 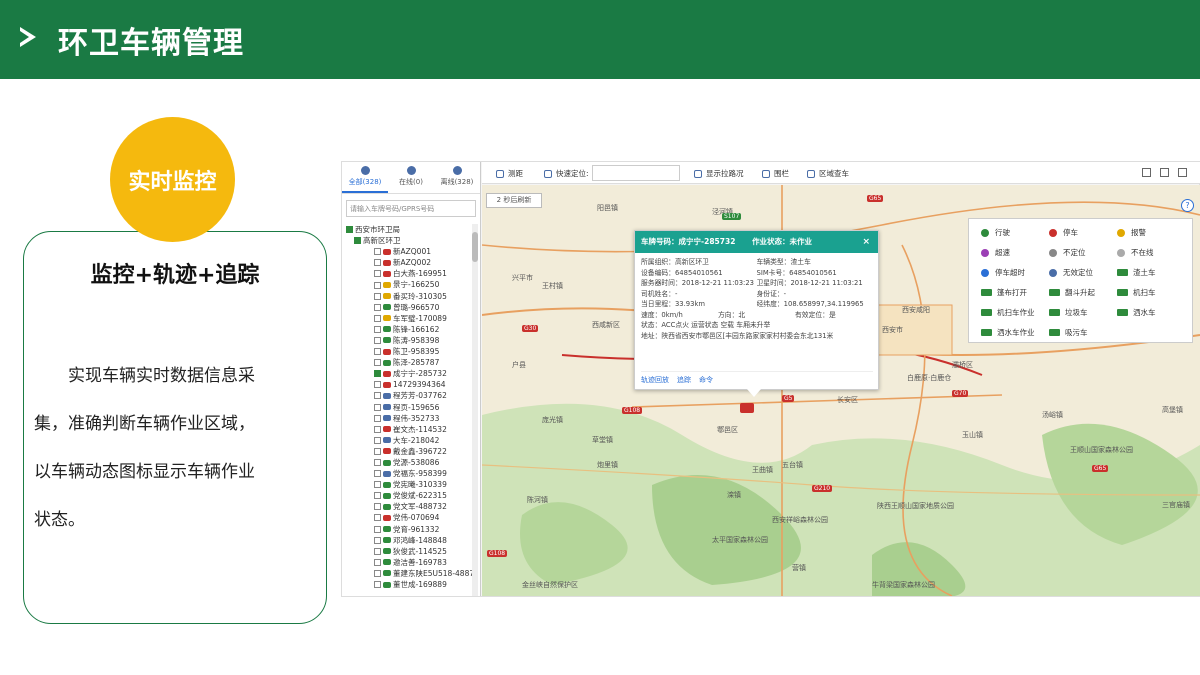 I want to click on area-search-button: 区域查车, so click(x=828, y=173).